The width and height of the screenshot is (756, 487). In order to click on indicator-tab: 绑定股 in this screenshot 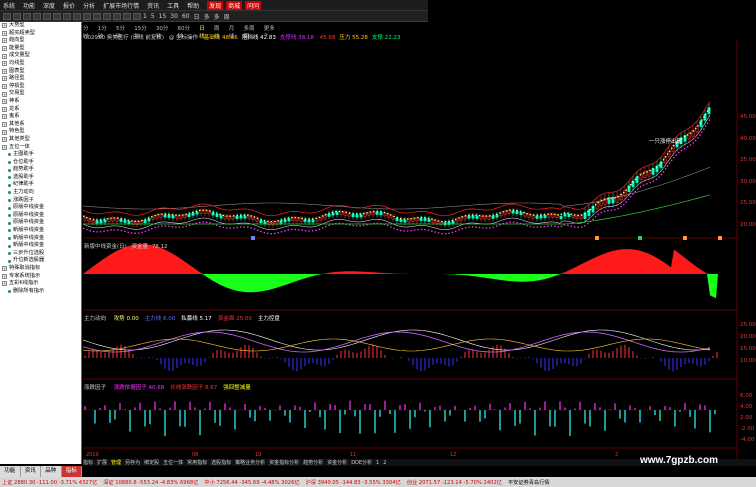, I will do `click(151, 462)`.